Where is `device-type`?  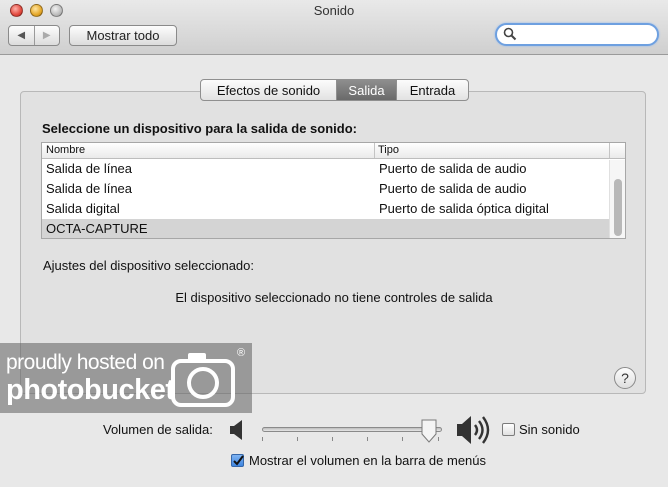 device-type is located at coordinates (492, 228).